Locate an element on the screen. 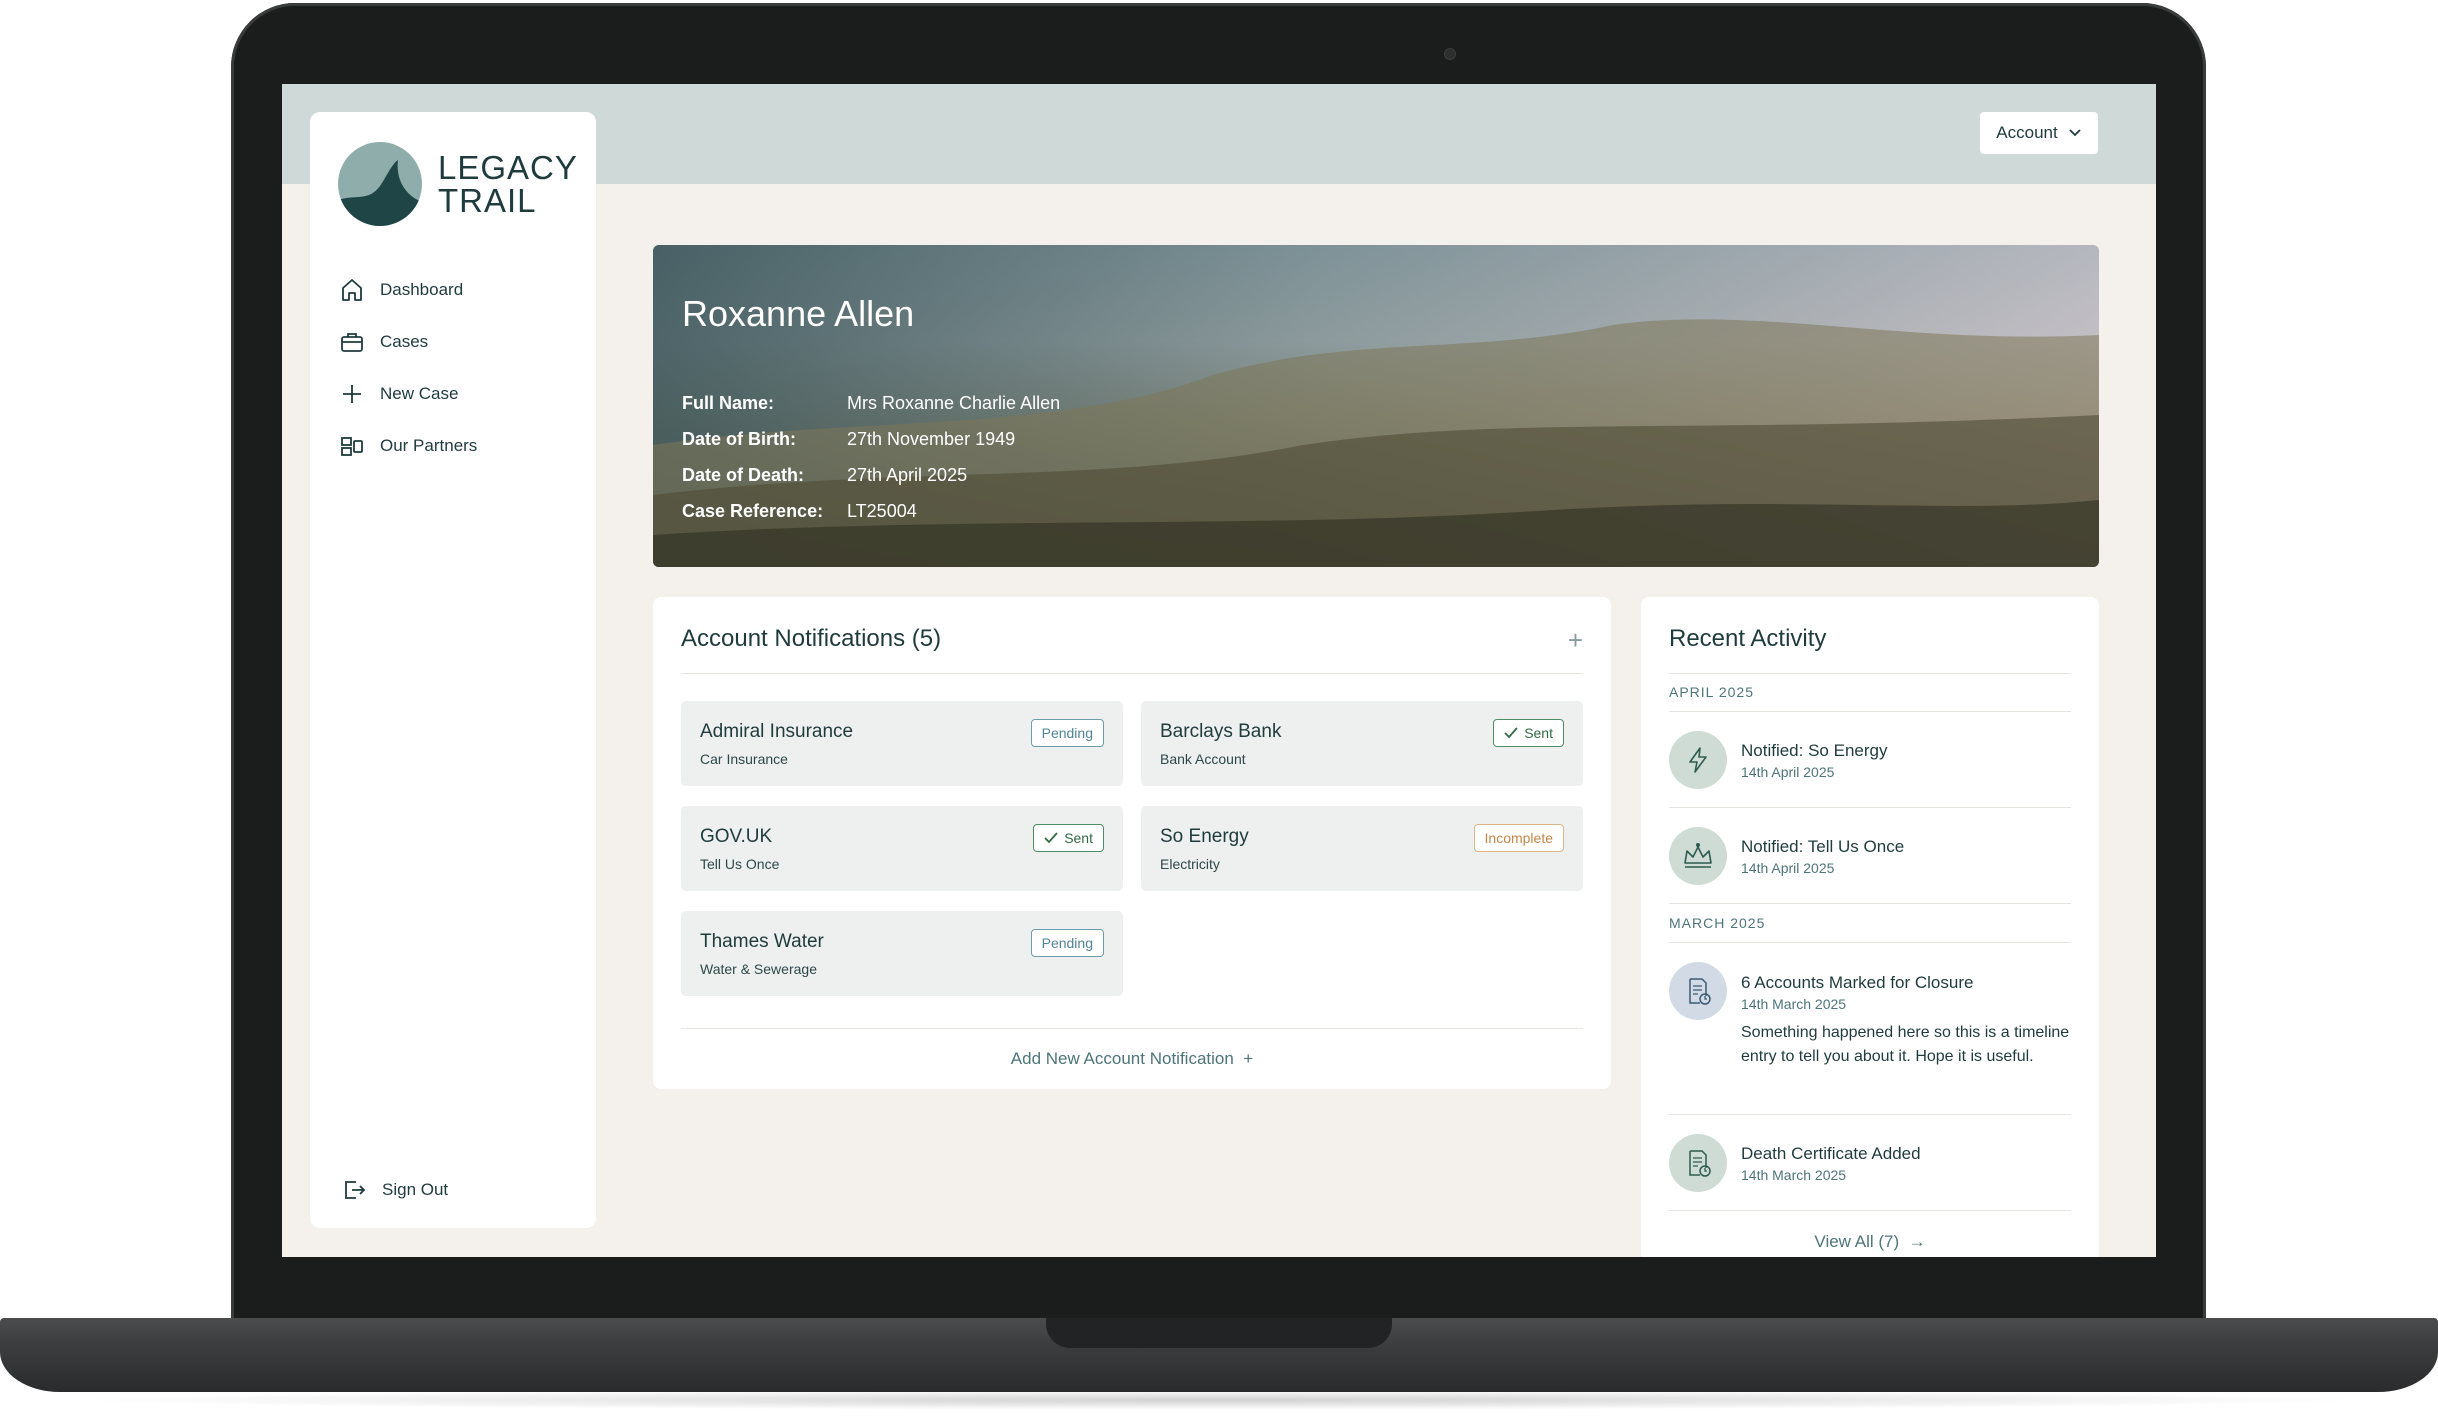 The width and height of the screenshot is (2438, 1426). detail-row: Date of Birth: 27th November 1949 is located at coordinates (871, 439).